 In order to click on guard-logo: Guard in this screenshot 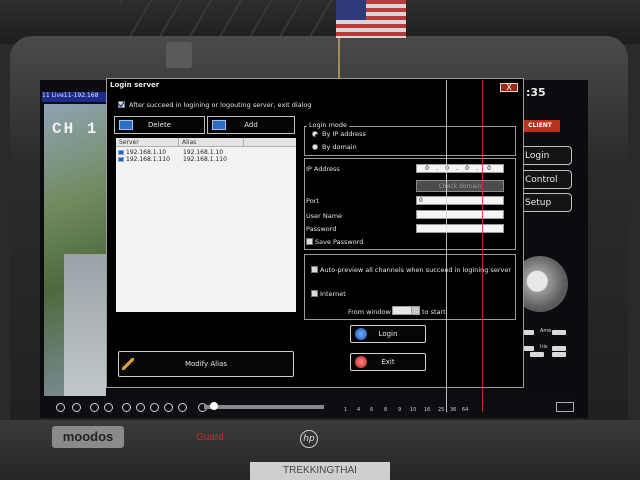, I will do `click(210, 437)`.